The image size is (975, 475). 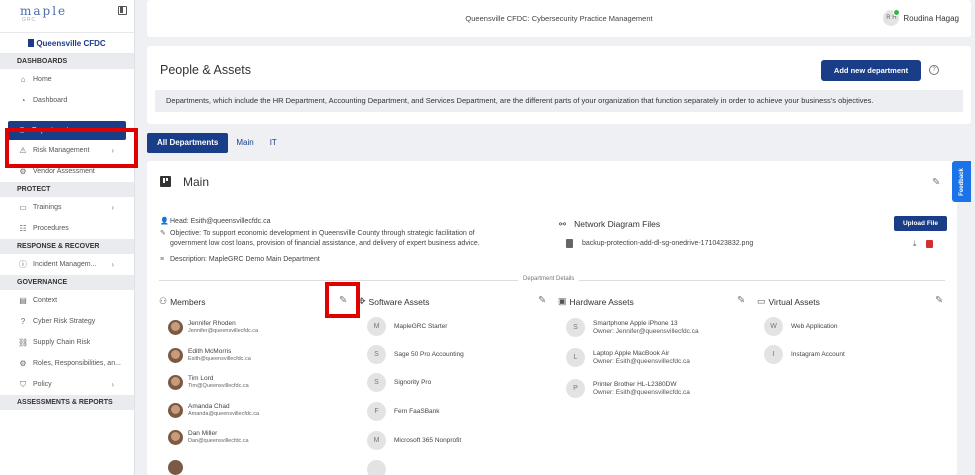 What do you see at coordinates (50, 100) in the screenshot?
I see `sidebar-item-label: Dashboard` at bounding box center [50, 100].